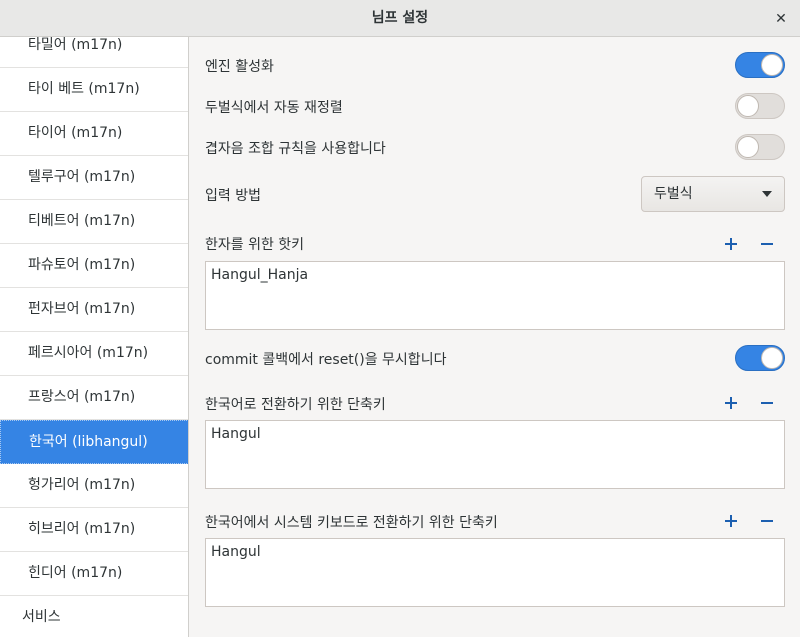 Image resolution: width=800 pixels, height=637 pixels. I want to click on switch-to-system-label: 한국어에서 시스템 키보드로 전환하기 위한 단축키, so click(351, 523).